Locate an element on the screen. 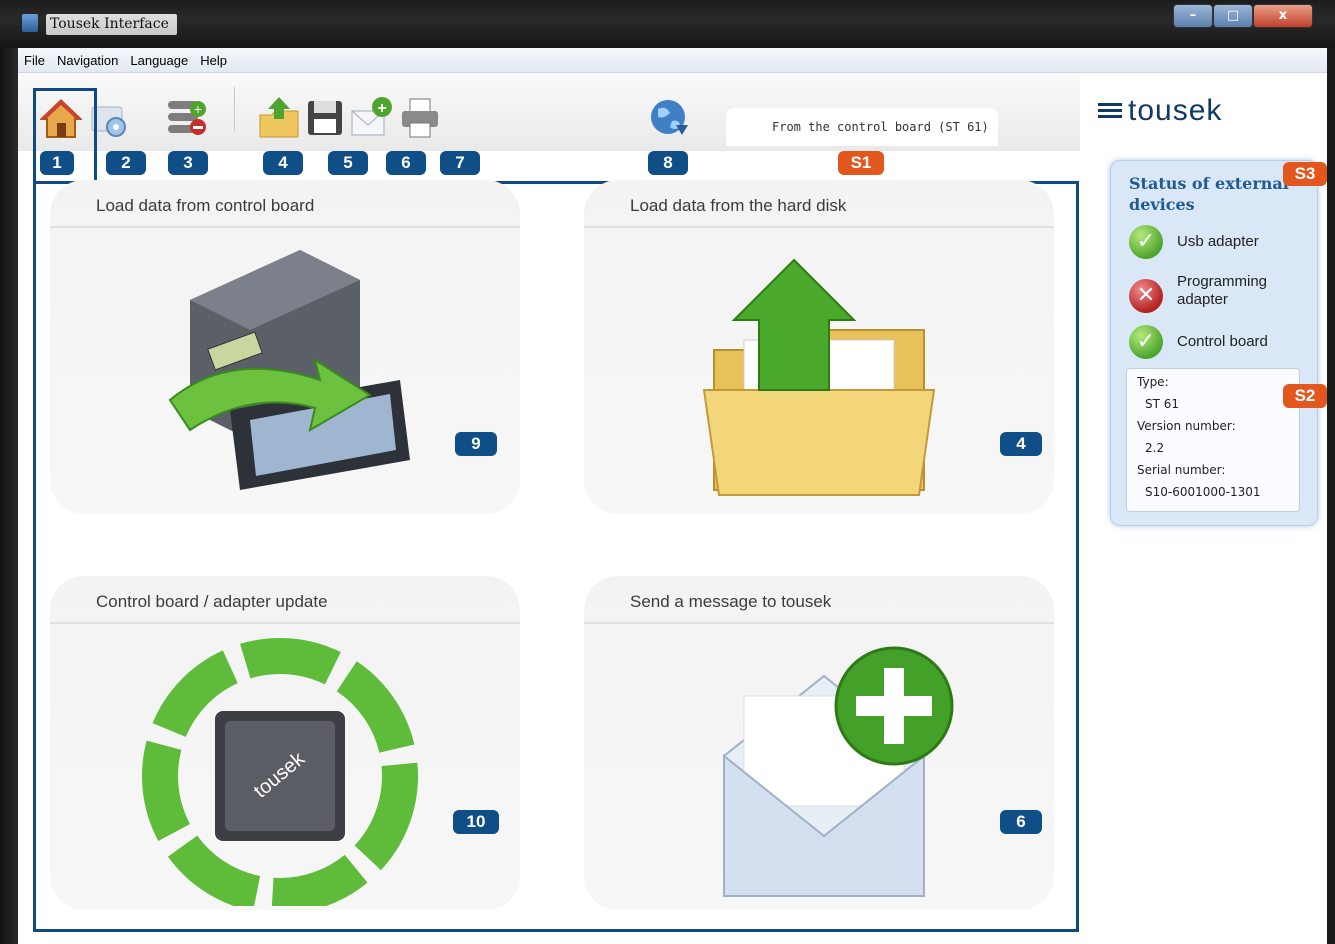 This screenshot has height=944, width=1335. device-label: Usb adapter is located at coordinates (1218, 241).